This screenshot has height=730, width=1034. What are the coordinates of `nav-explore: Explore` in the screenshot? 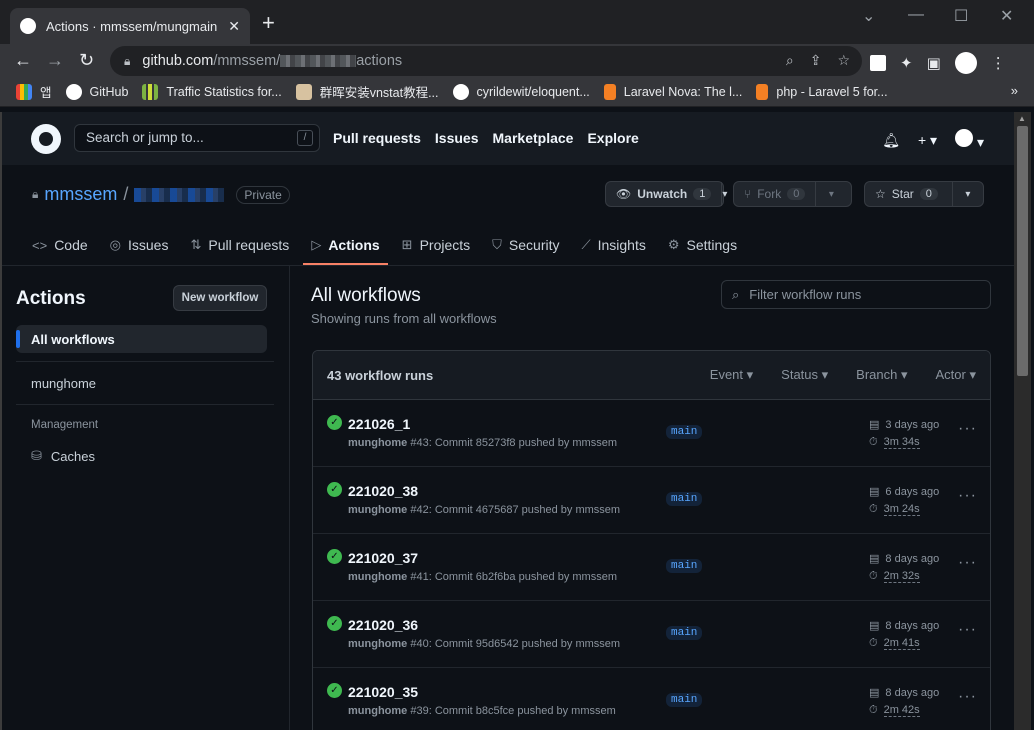 It's located at (612, 138).